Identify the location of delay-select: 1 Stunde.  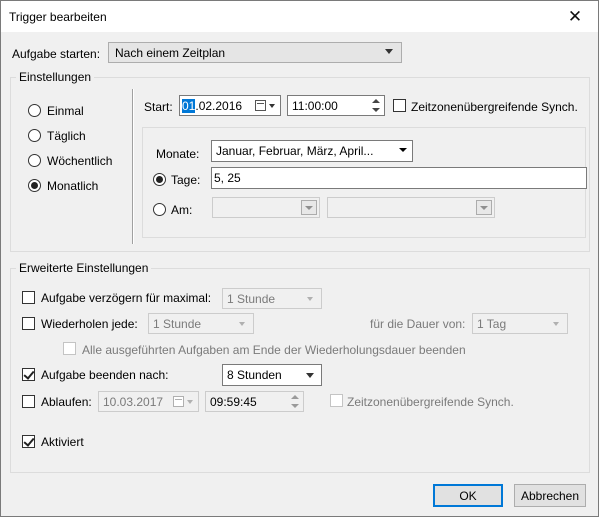
(272, 298).